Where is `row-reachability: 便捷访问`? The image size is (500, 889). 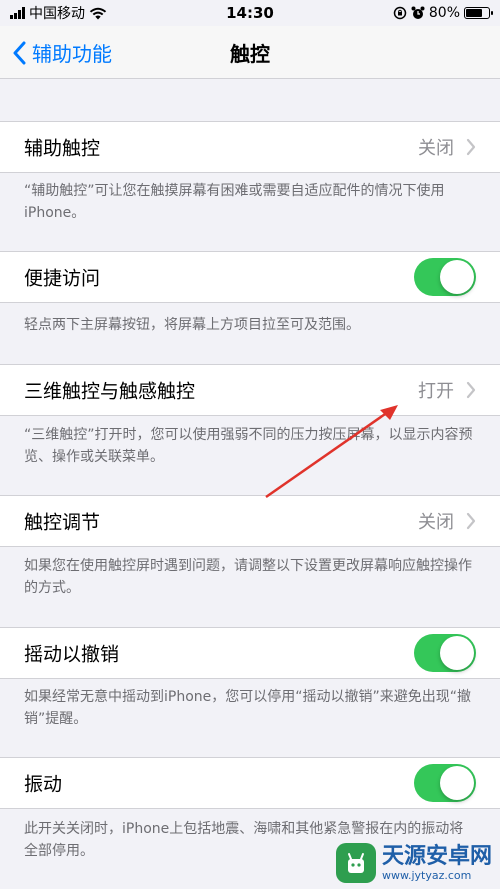 row-reachability: 便捷访问 is located at coordinates (250, 277).